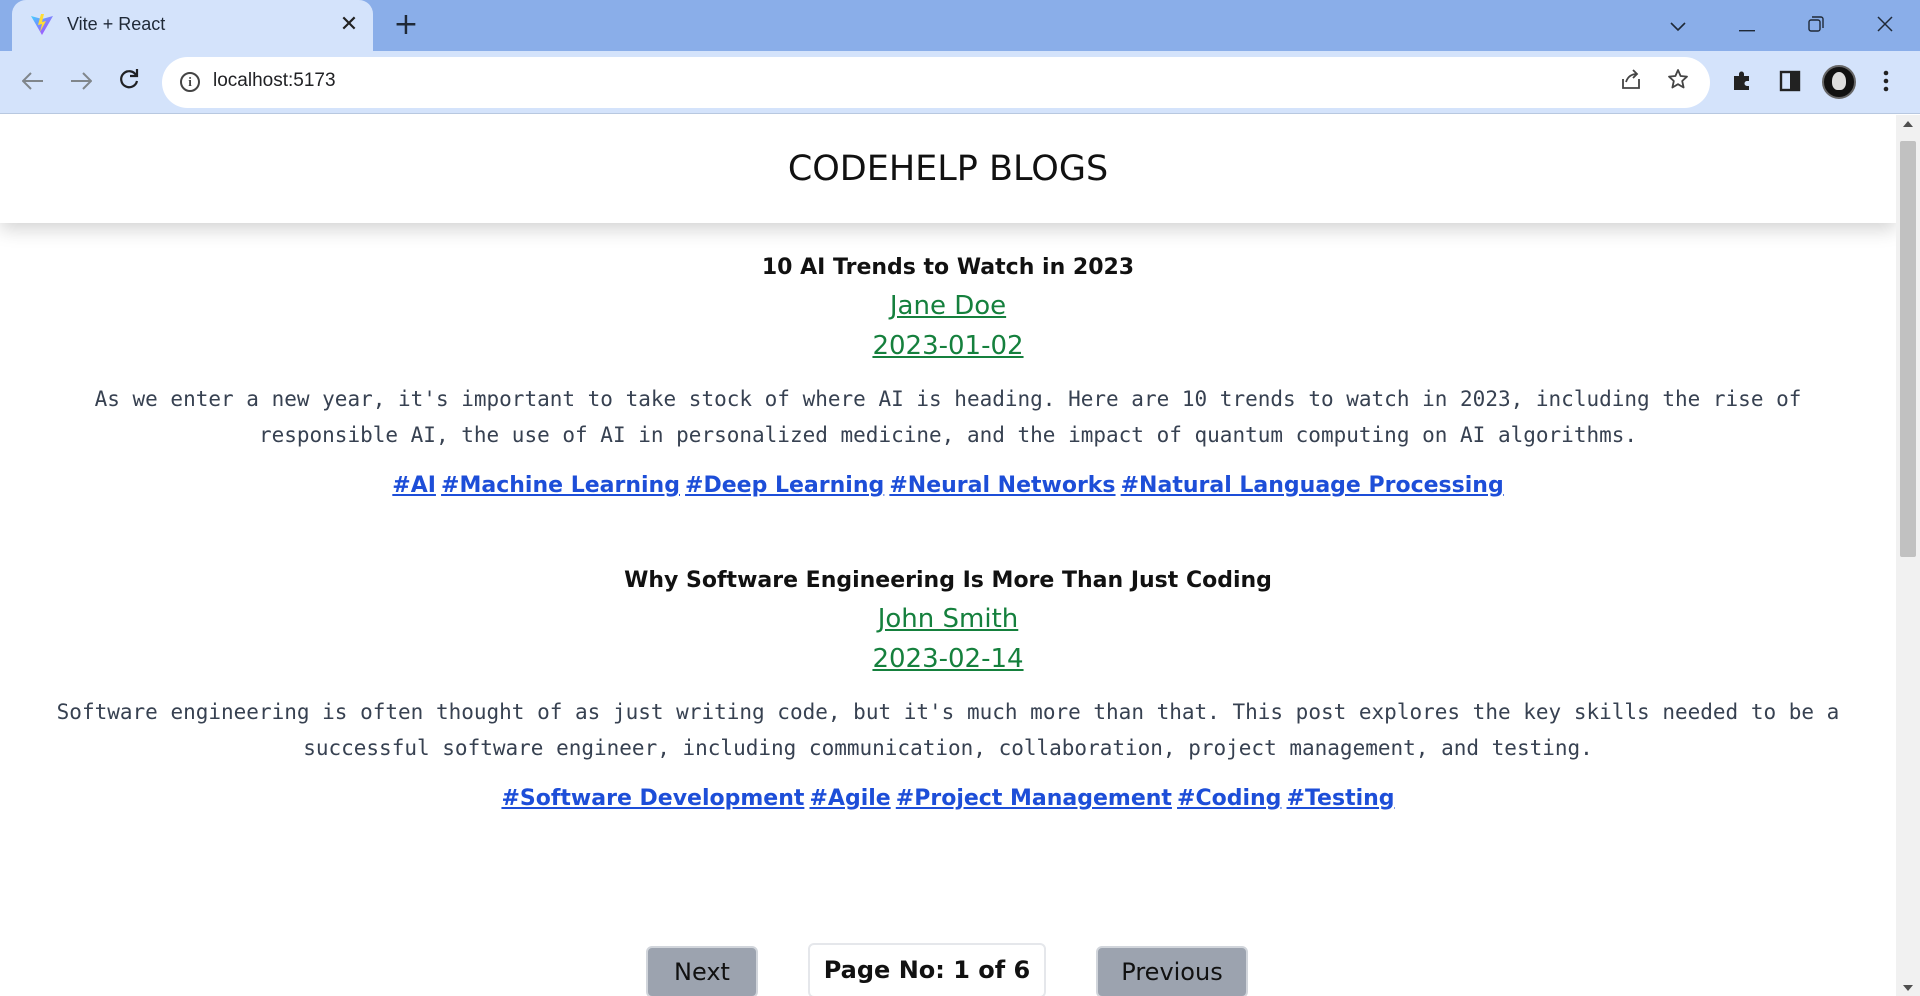 This screenshot has width=1920, height=996. Describe the element at coordinates (1908, 124) in the screenshot. I see `scroll-up-icon` at that location.